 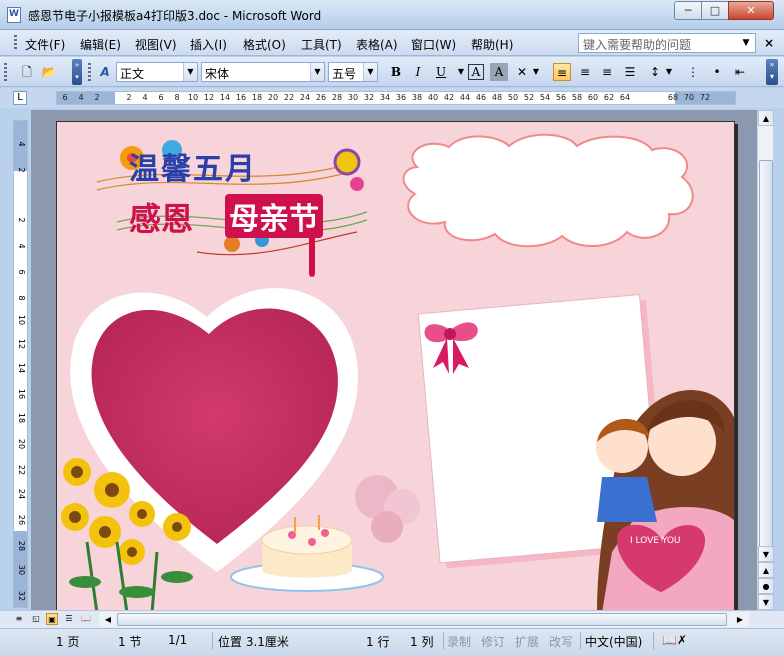 I want to click on close-document-button: ×, so click(x=769, y=43).